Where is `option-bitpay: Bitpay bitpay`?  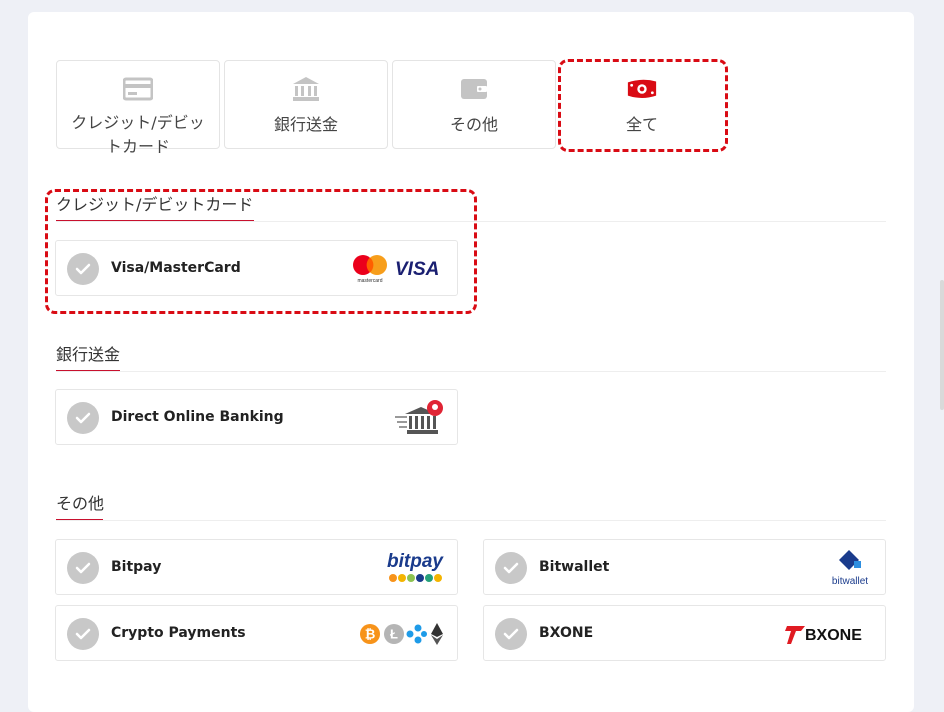
option-bitpay: Bitpay bitpay is located at coordinates (256, 567).